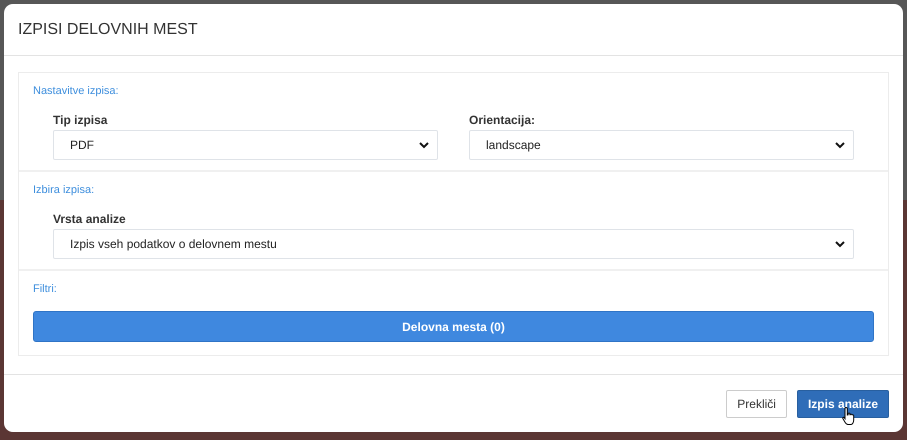  Describe the element at coordinates (64, 190) in the screenshot. I see `section-heading: Izbira izpisa:` at that location.